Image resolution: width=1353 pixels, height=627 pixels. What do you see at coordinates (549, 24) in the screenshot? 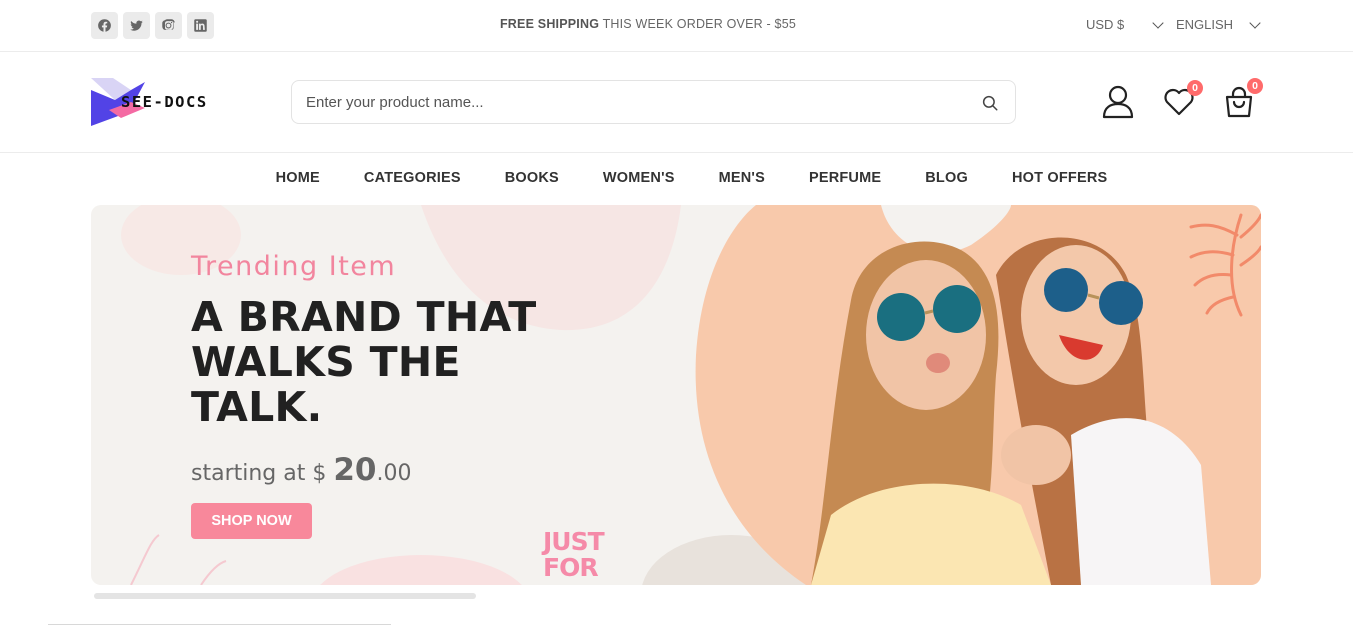
I see `promo-bold: FREE SHIPPING` at bounding box center [549, 24].